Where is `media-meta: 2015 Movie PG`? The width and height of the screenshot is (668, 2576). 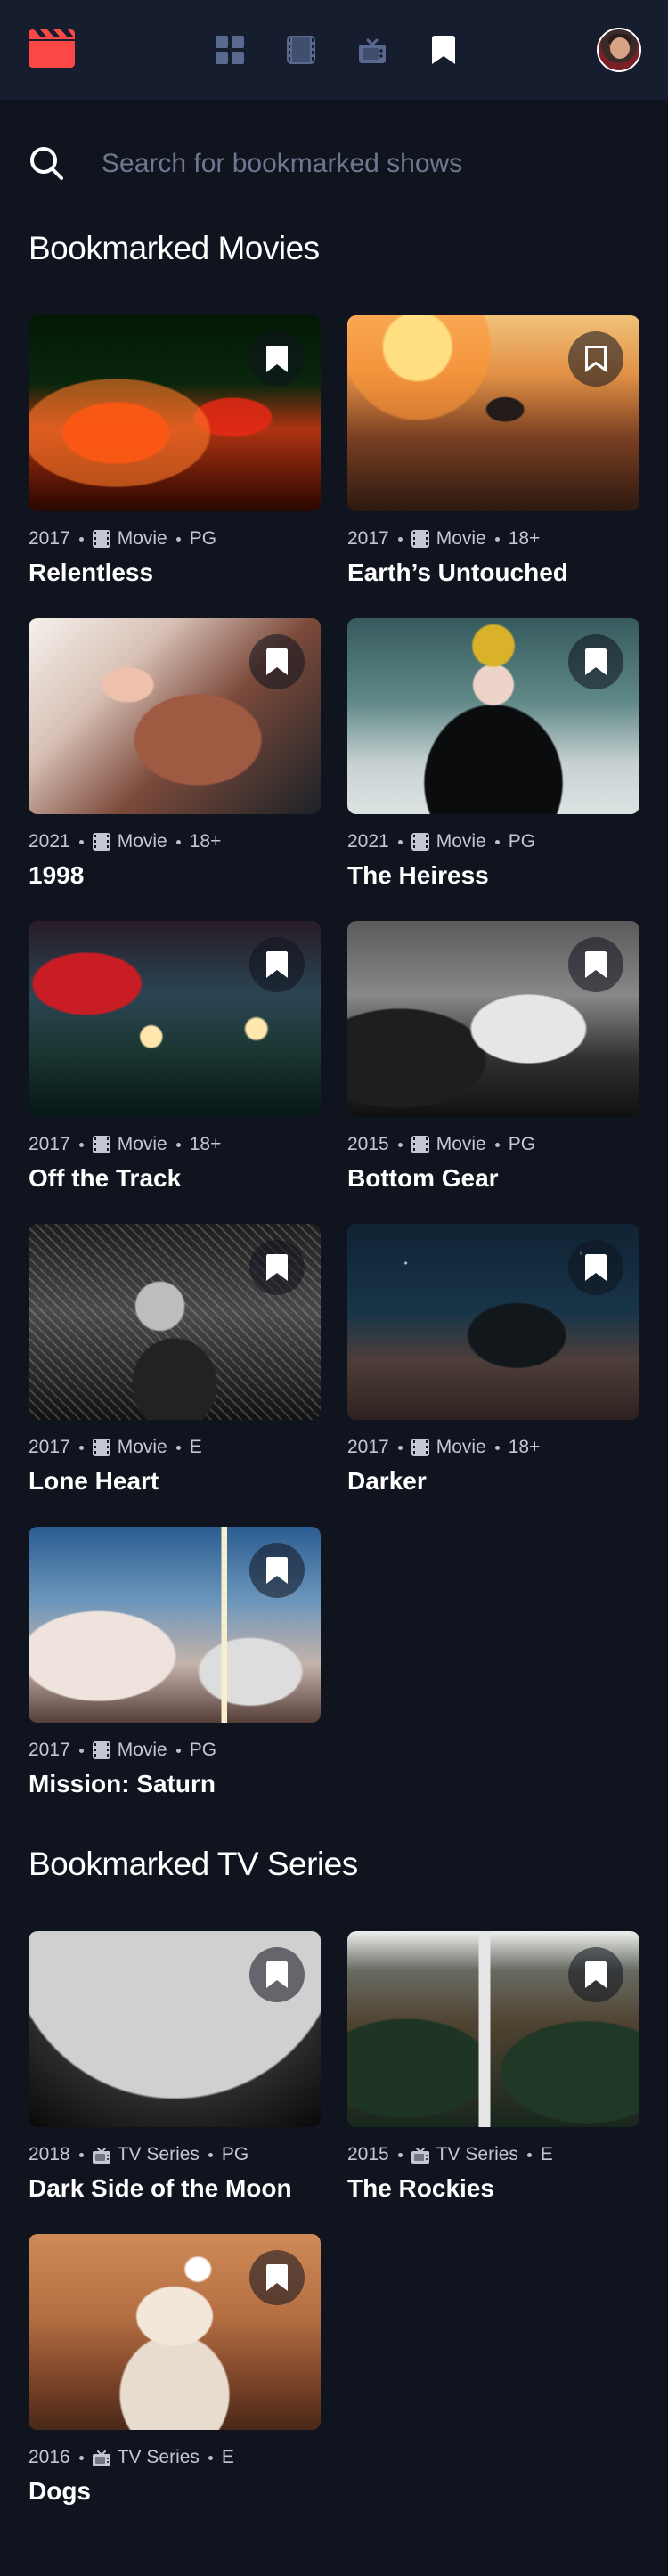 media-meta: 2015 Movie PG is located at coordinates (493, 1144).